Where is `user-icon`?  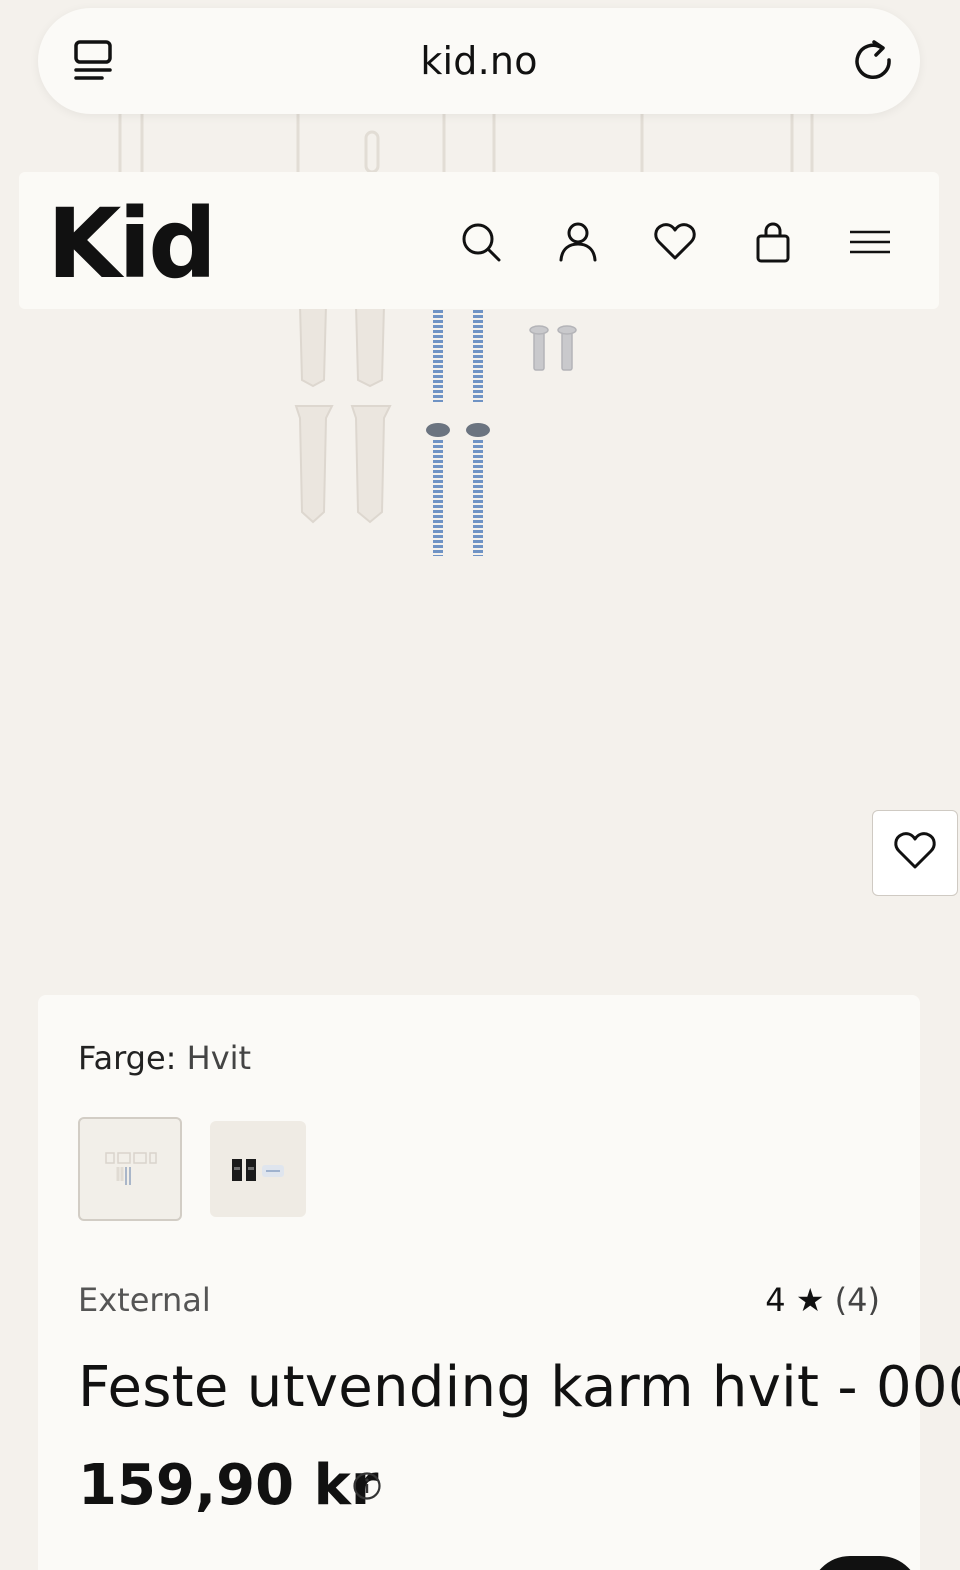
user-icon is located at coordinates (578, 242).